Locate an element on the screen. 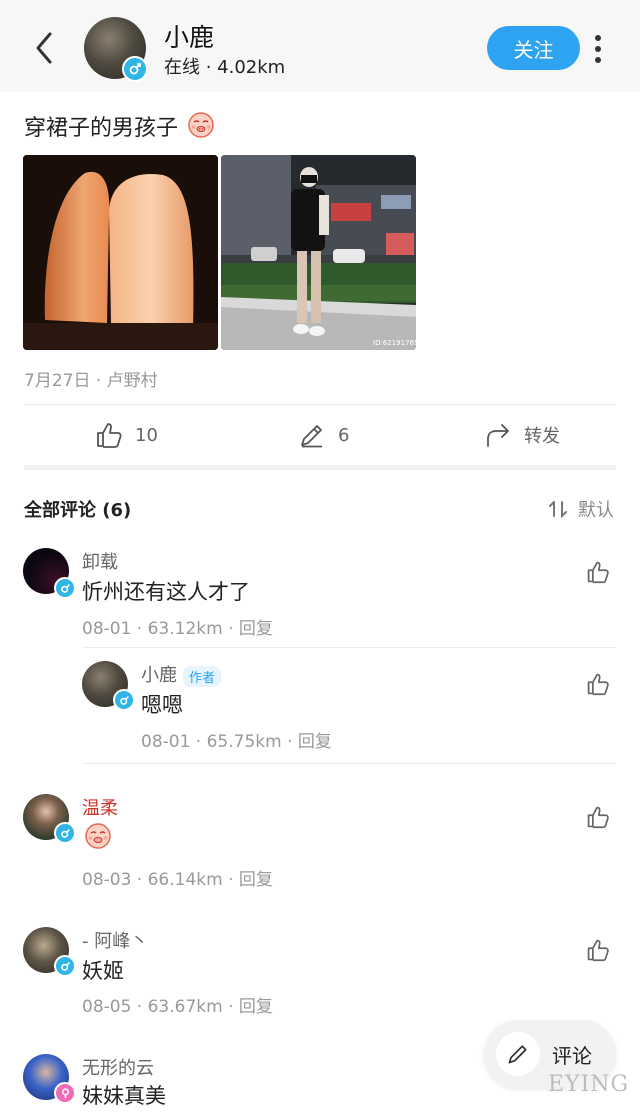 The width and height of the screenshot is (640, 1112). comment-meta: 08-05 · 63.67km · 回复 is located at coordinates (177, 1004).